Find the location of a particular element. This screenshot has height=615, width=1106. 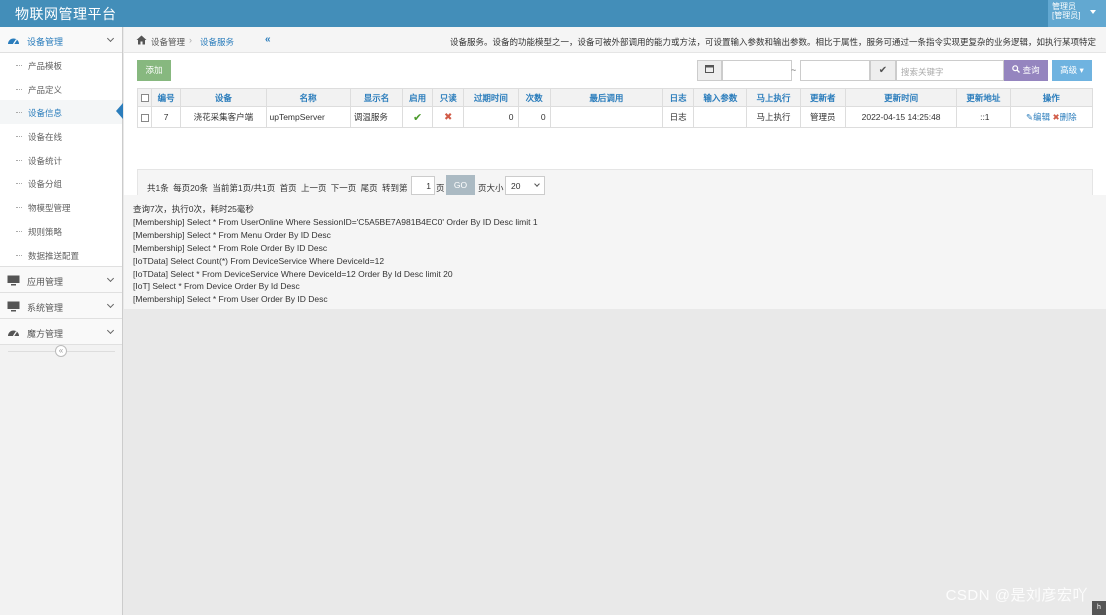

sidebar-item-label: 设备分组 is located at coordinates (45, 184).